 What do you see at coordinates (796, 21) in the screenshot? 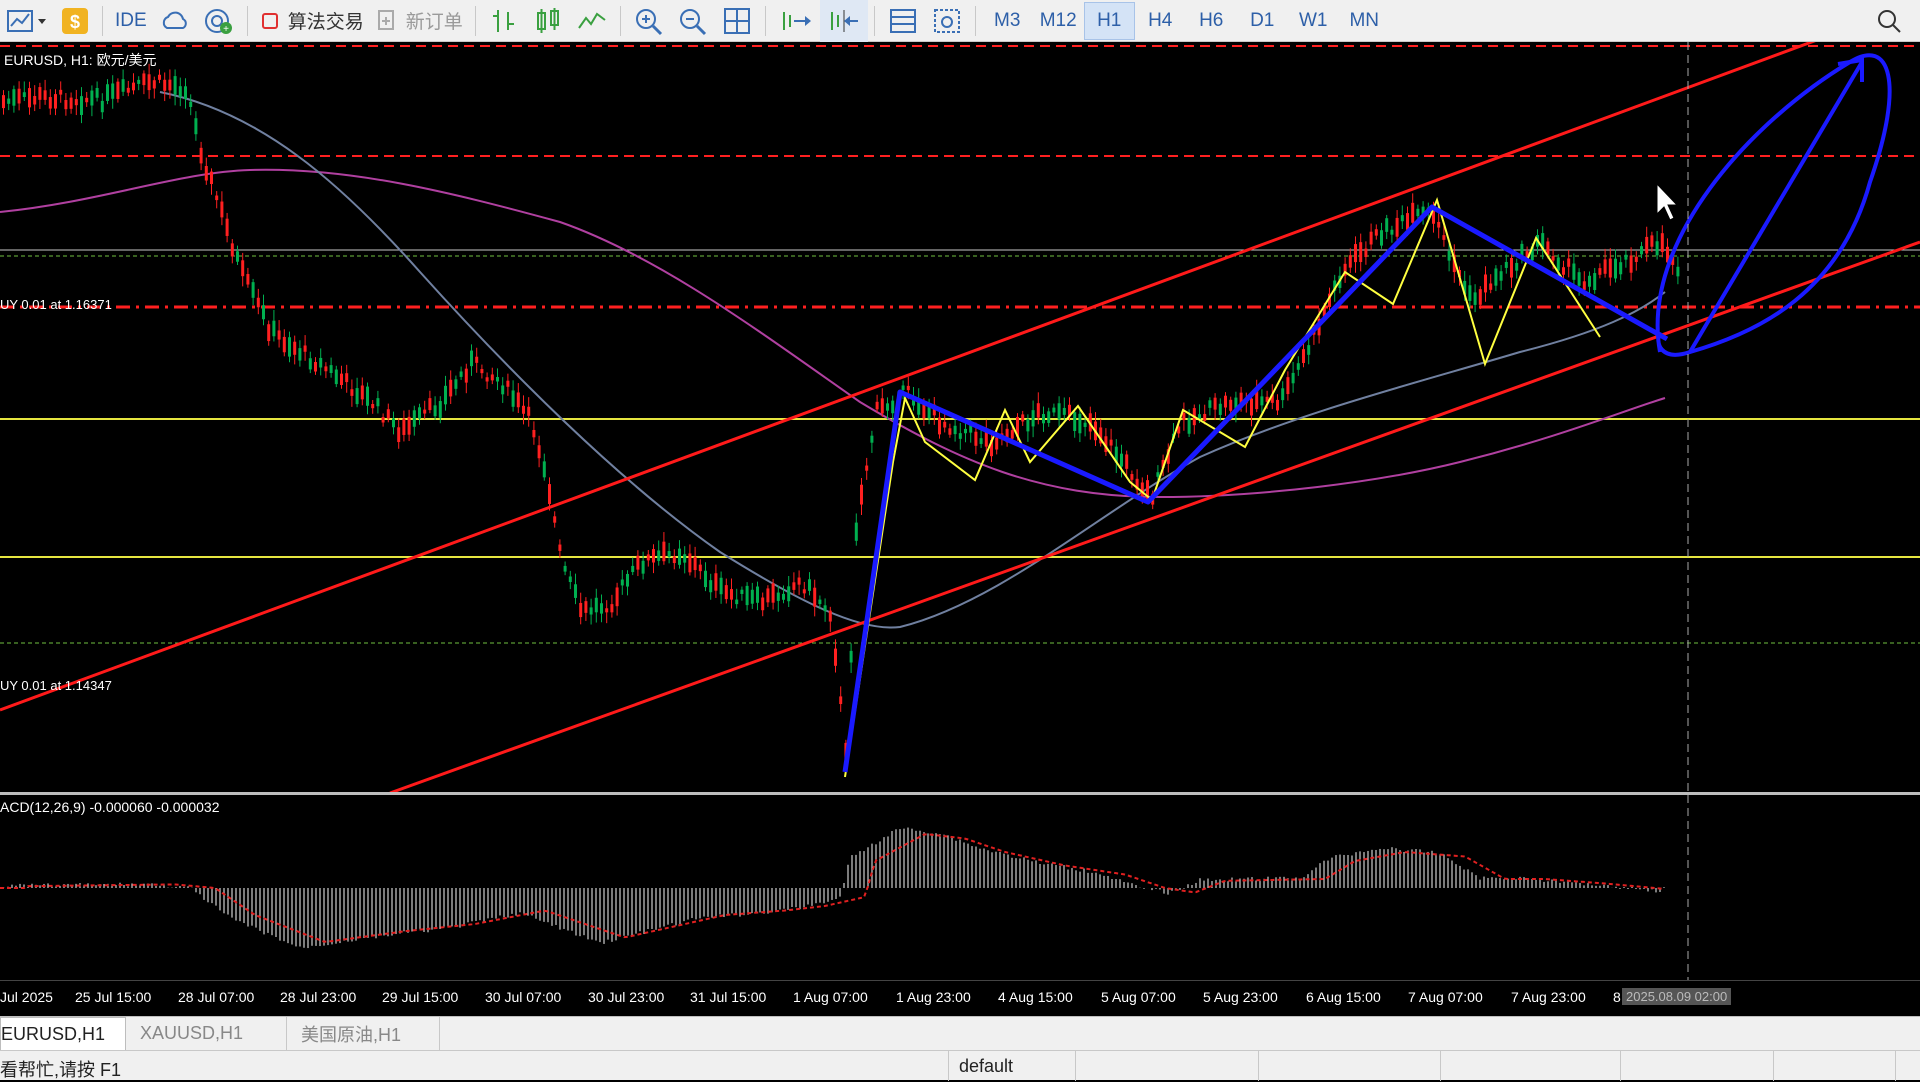
I see `auto-scroll-button` at bounding box center [796, 21].